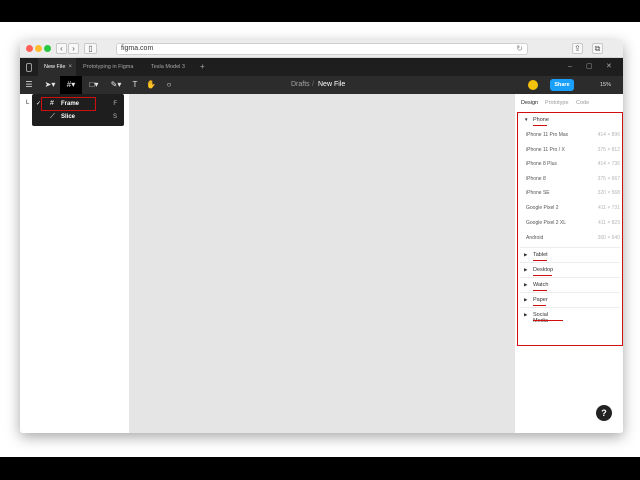 The image size is (640, 480). Describe the element at coordinates (108, 67) in the screenshot. I see `tab-label: Prototyping in Figma` at that location.